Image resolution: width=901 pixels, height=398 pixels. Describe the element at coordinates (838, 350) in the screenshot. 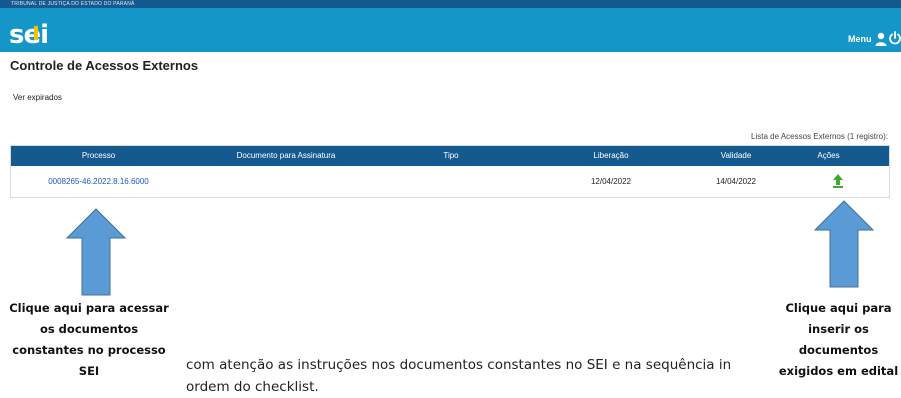

I see `right-annotation-line: documentos` at that location.